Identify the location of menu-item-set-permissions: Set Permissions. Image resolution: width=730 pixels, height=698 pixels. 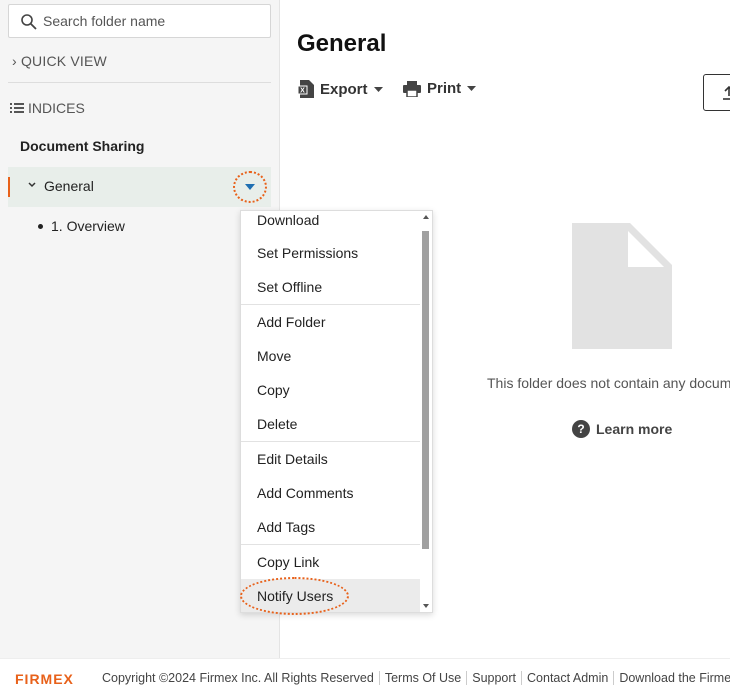
(331, 253).